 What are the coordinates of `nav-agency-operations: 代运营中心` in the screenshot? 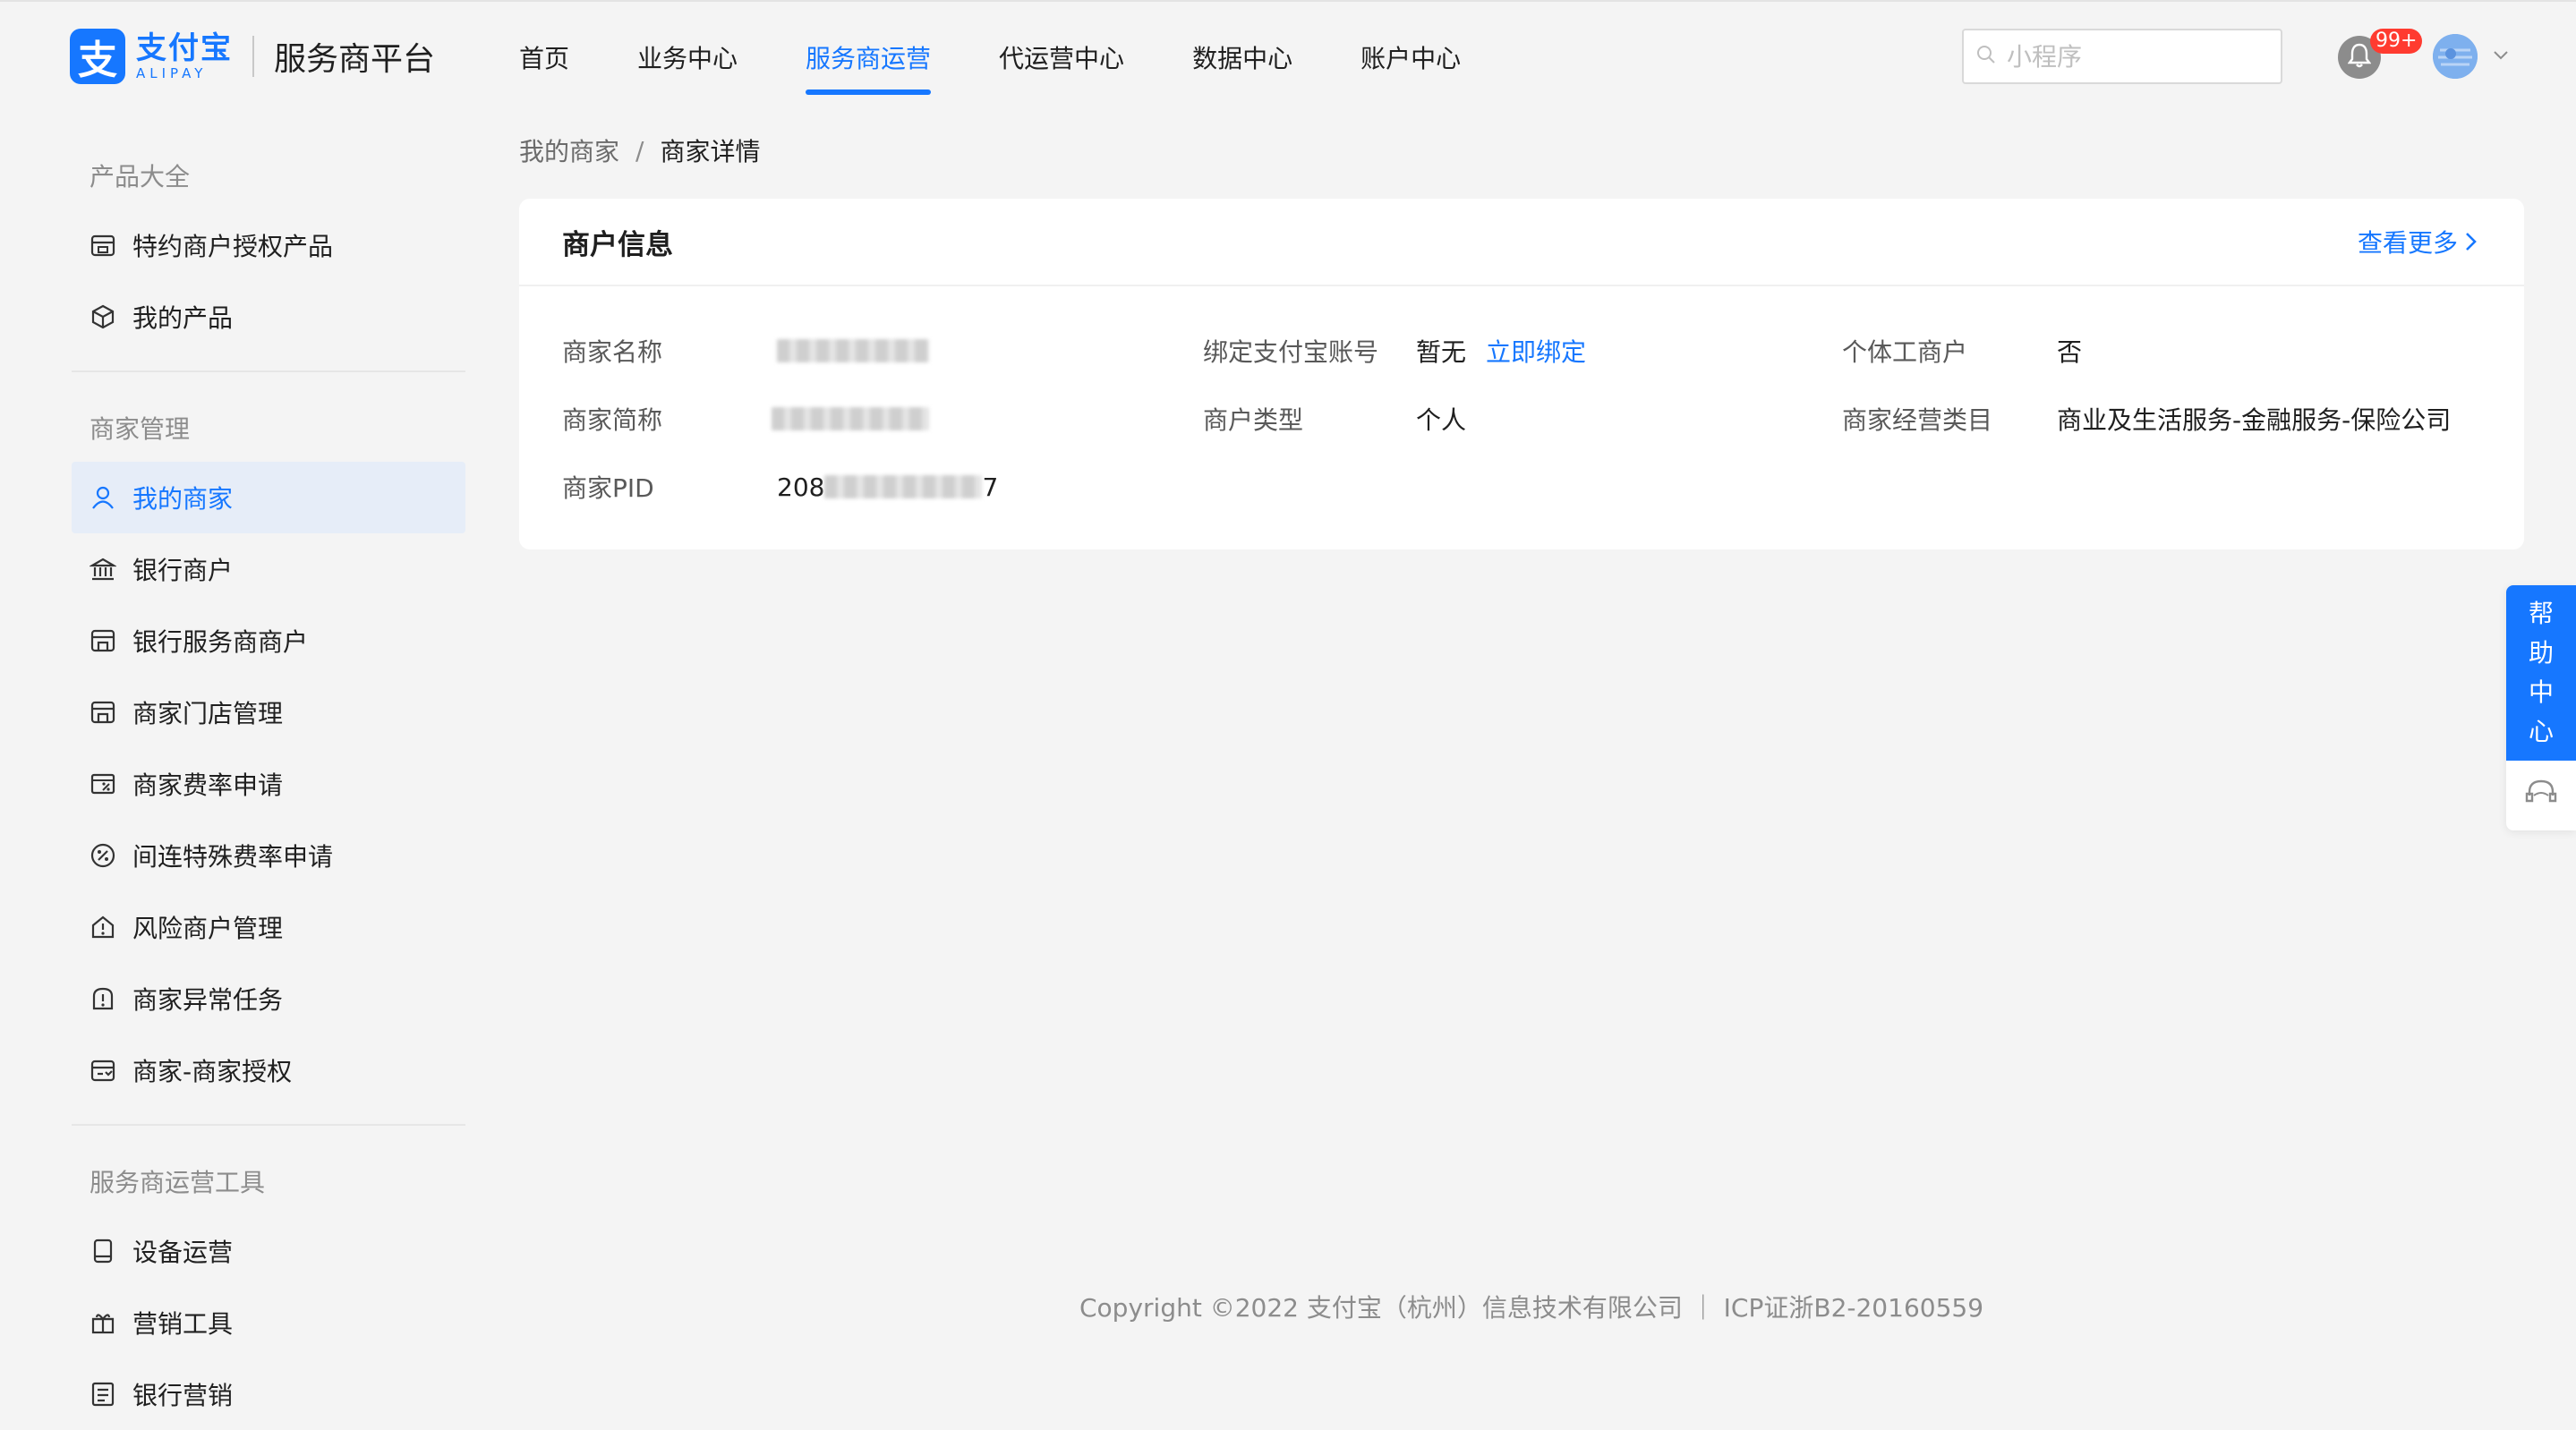 It's located at (1061, 58).